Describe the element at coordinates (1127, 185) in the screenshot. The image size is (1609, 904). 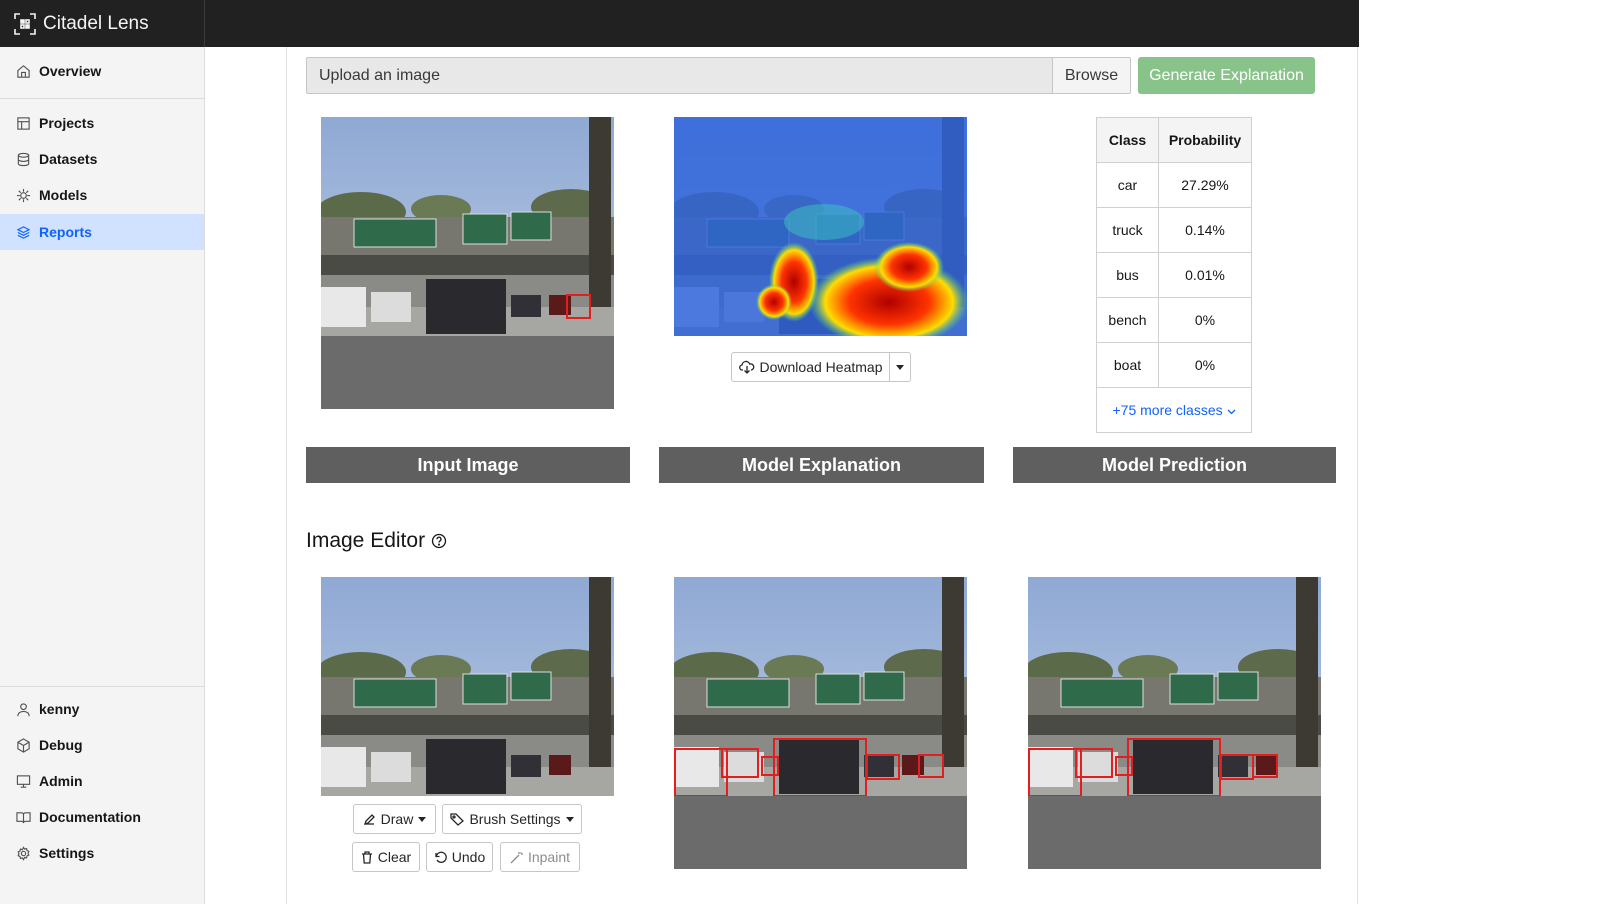
I see `class-cell: car` at that location.